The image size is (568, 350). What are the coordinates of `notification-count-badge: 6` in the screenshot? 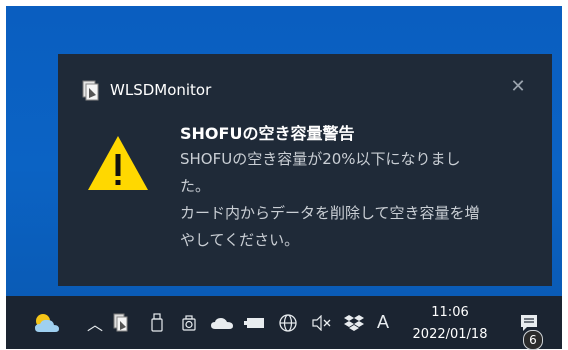 It's located at (533, 340).